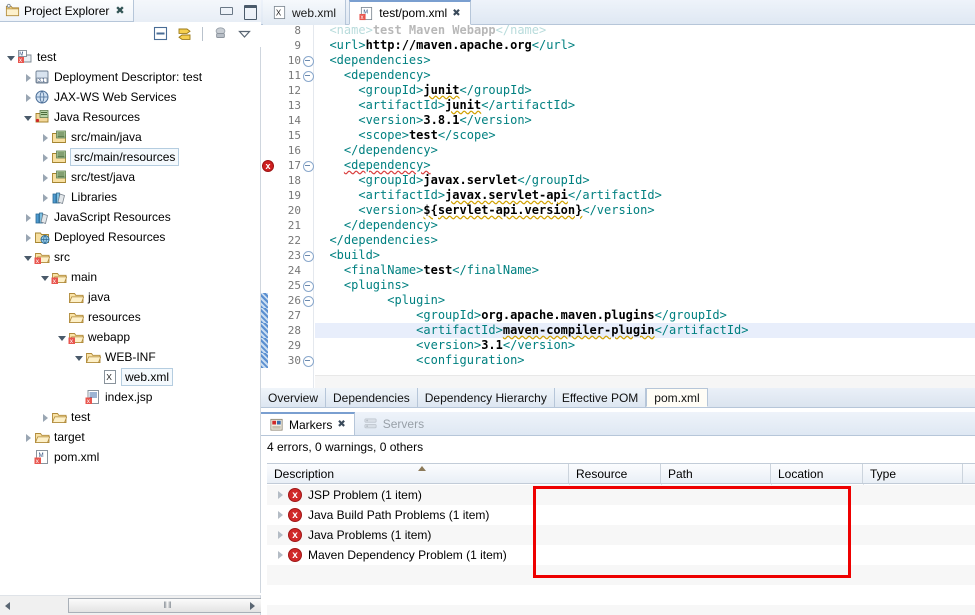  What do you see at coordinates (615, 473) in the screenshot?
I see `markers-column-resource: Resource` at bounding box center [615, 473].